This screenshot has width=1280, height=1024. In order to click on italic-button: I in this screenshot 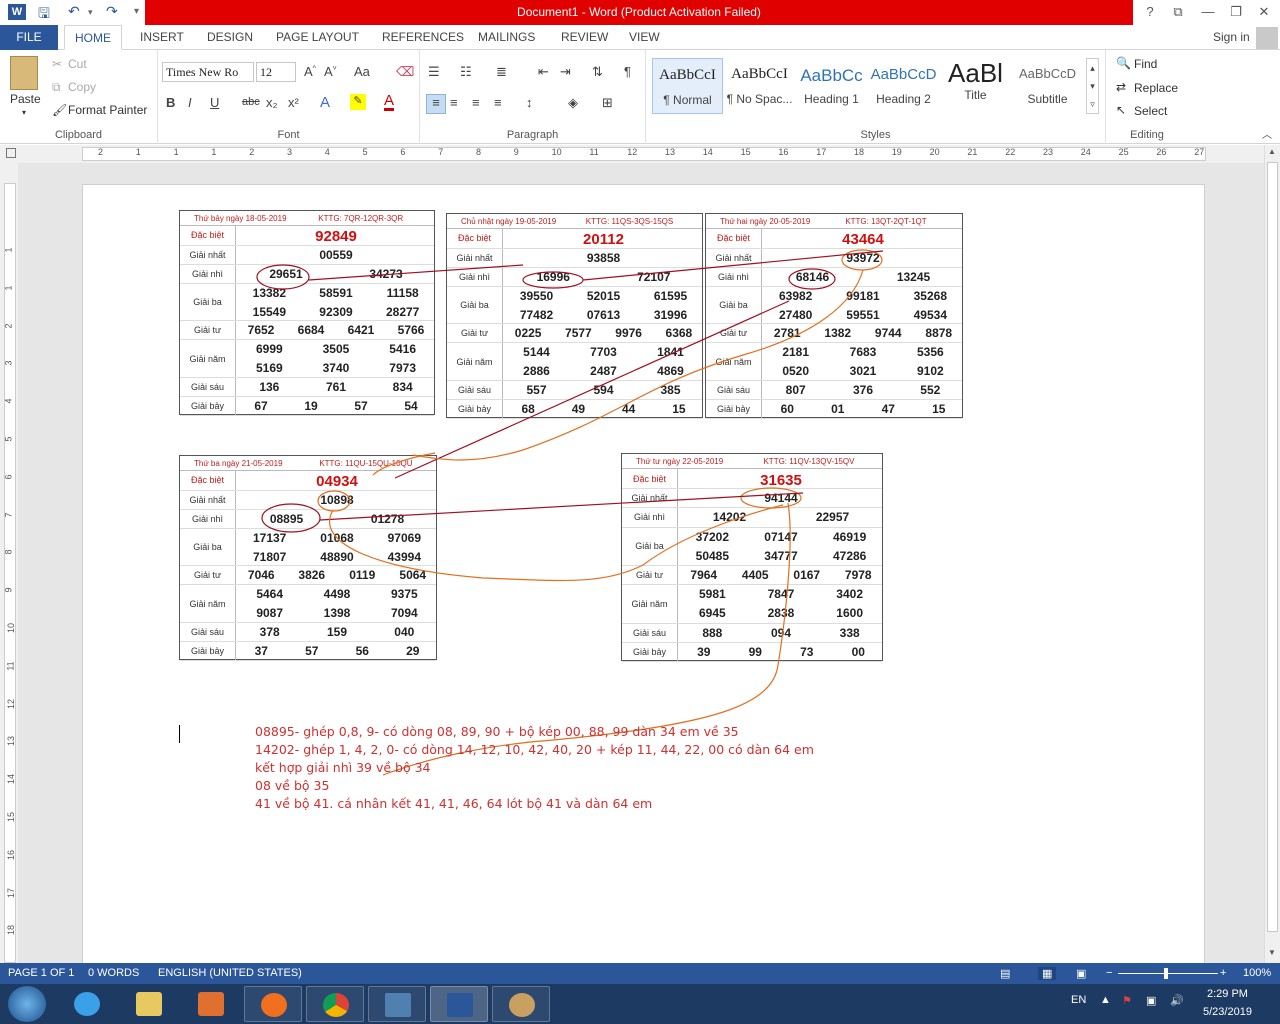, I will do `click(190, 102)`.